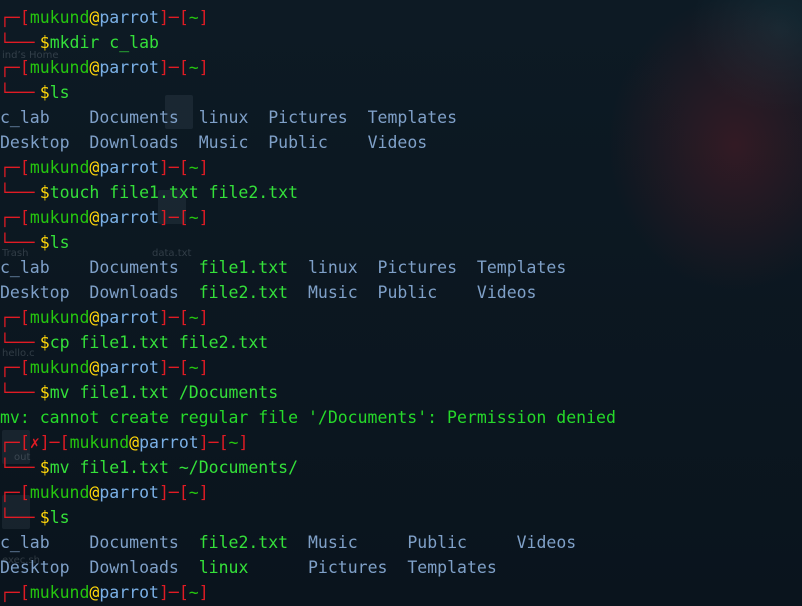  I want to click on command-line: └──╴$cp file1.txt file2.txt, so click(134, 342).